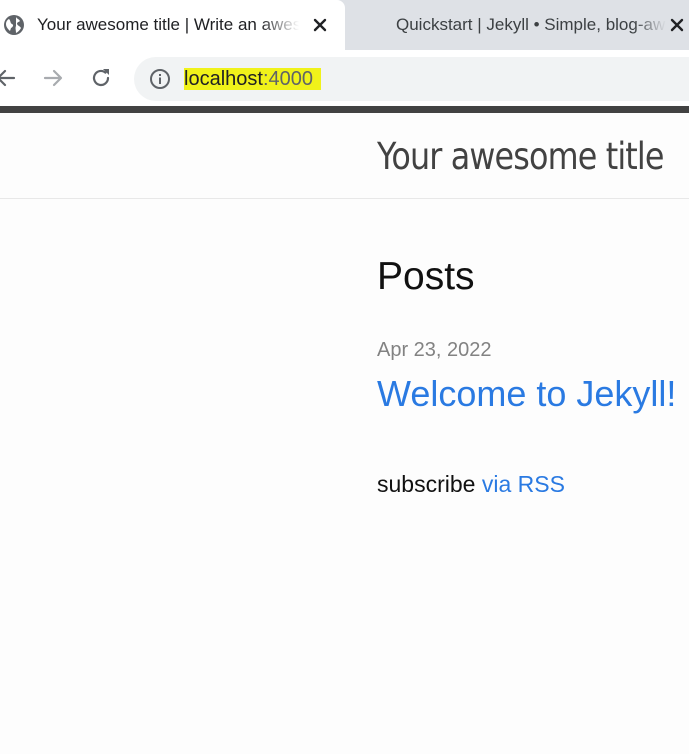  Describe the element at coordinates (426, 276) in the screenshot. I see `posts-heading: Posts` at that location.